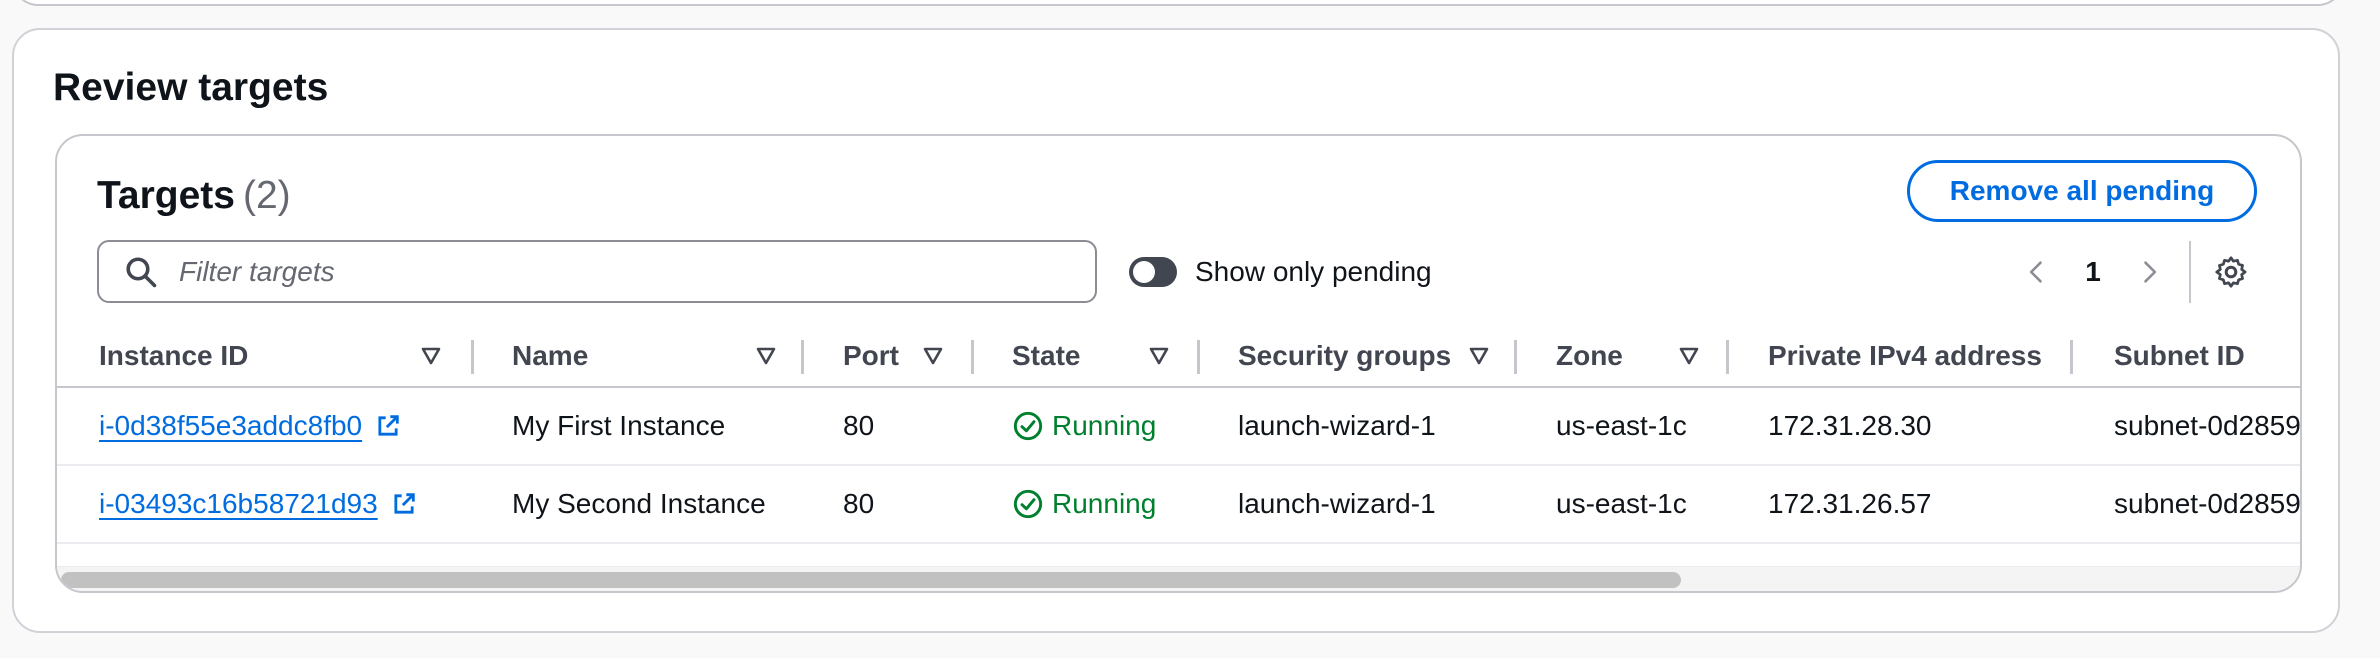 This screenshot has height=658, width=2380. What do you see at coordinates (550, 356) in the screenshot?
I see `column-header-name: Name` at bounding box center [550, 356].